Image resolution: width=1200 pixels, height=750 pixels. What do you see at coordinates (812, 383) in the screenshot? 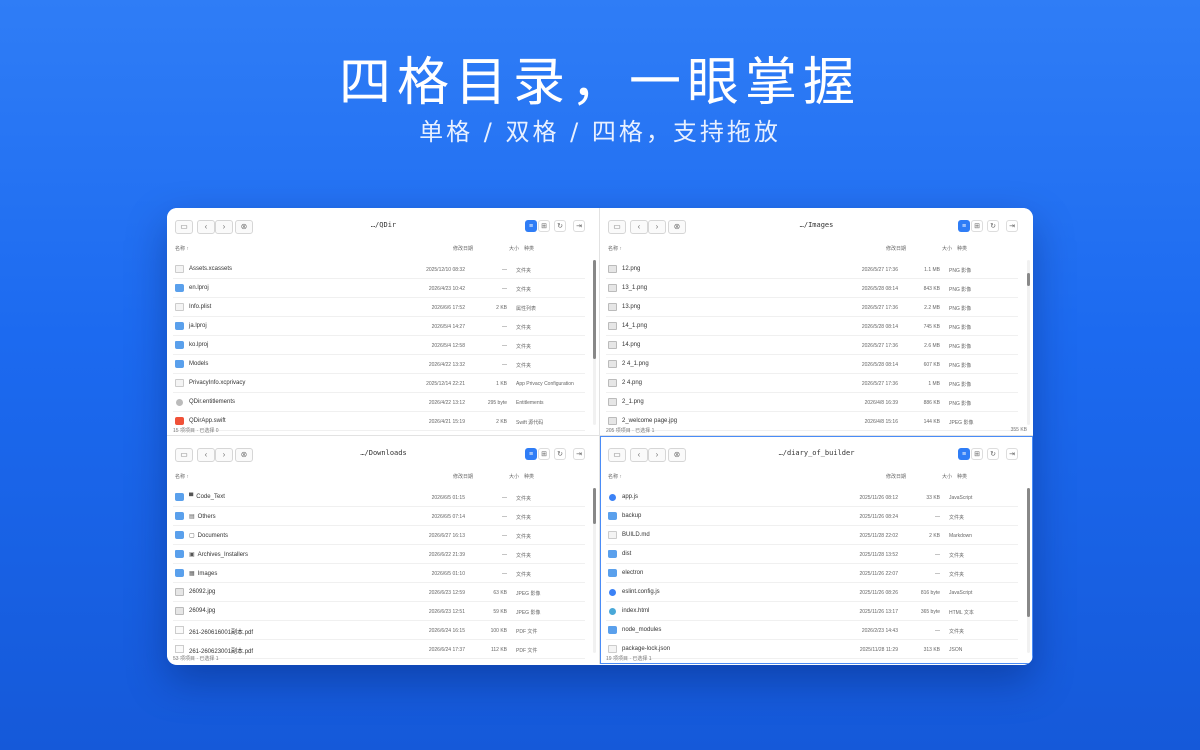
I see `file-row: 2 4.png 2026/5/27 17:36 1 MB PNG 影像` at bounding box center [812, 383].